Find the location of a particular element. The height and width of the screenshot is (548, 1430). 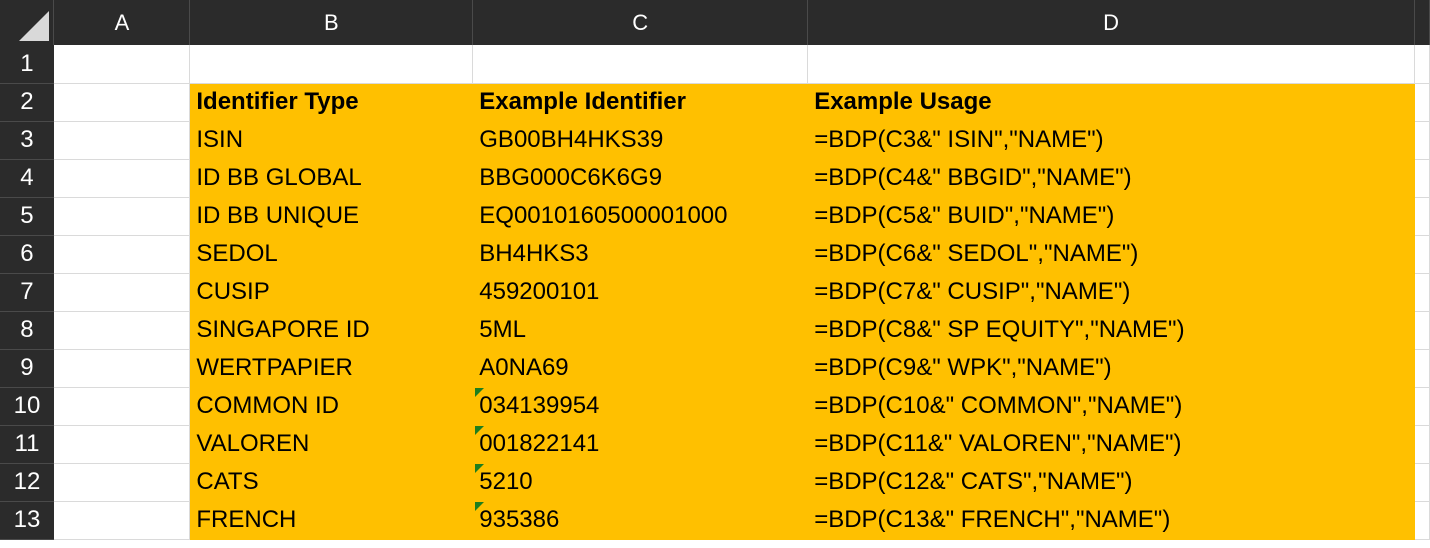

cell-example-usage: =BDP(C11&" VALOREN","NAME") is located at coordinates (1111, 444).